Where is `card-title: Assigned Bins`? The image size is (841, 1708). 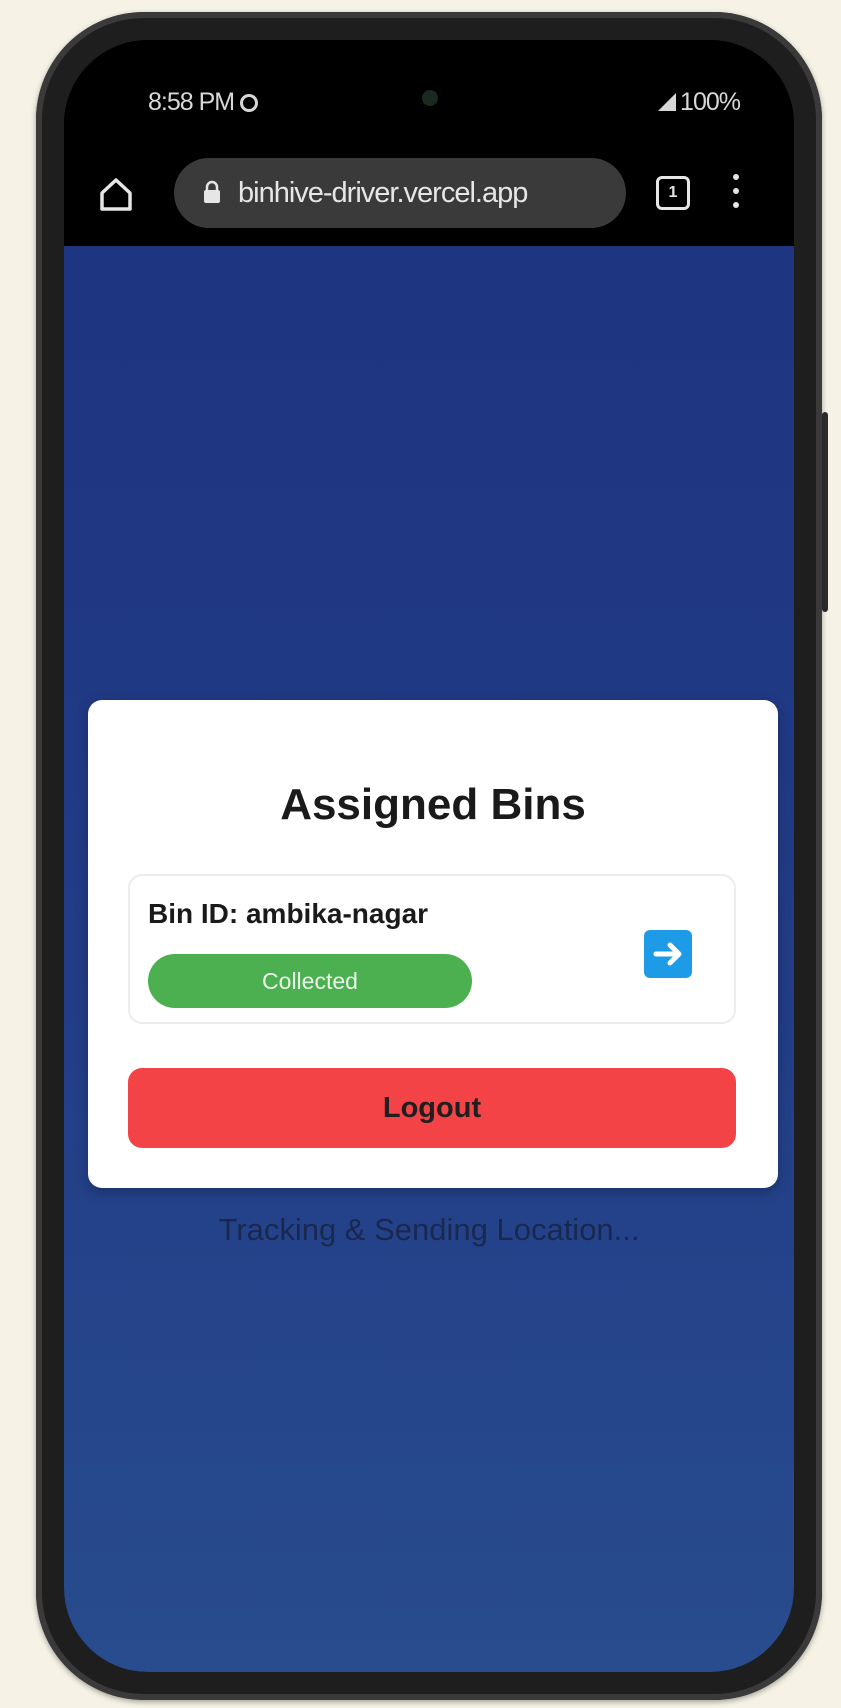 card-title: Assigned Bins is located at coordinates (433, 804).